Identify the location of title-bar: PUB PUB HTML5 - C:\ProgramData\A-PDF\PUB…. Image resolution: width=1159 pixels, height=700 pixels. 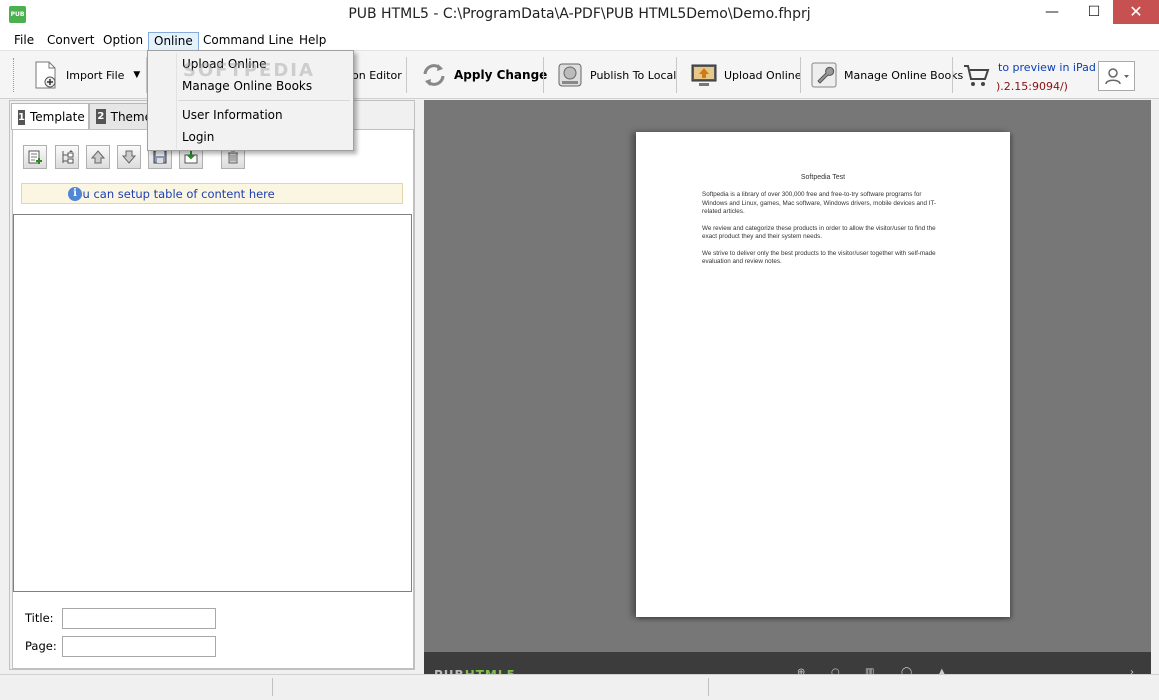
(579, 15).